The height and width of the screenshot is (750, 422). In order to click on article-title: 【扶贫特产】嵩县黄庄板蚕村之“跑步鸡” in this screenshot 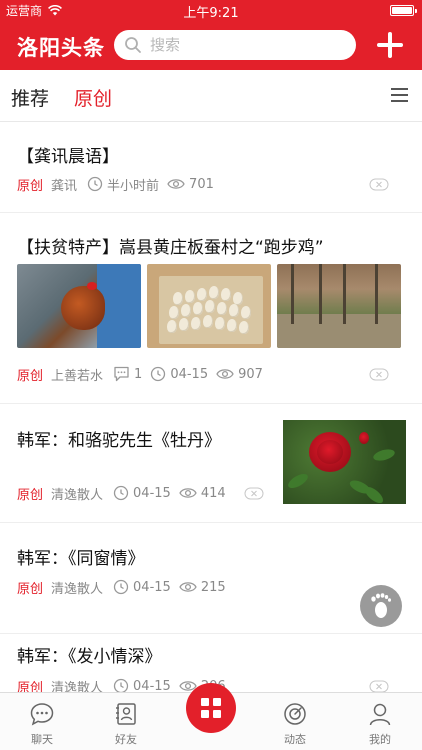, I will do `click(170, 248)`.